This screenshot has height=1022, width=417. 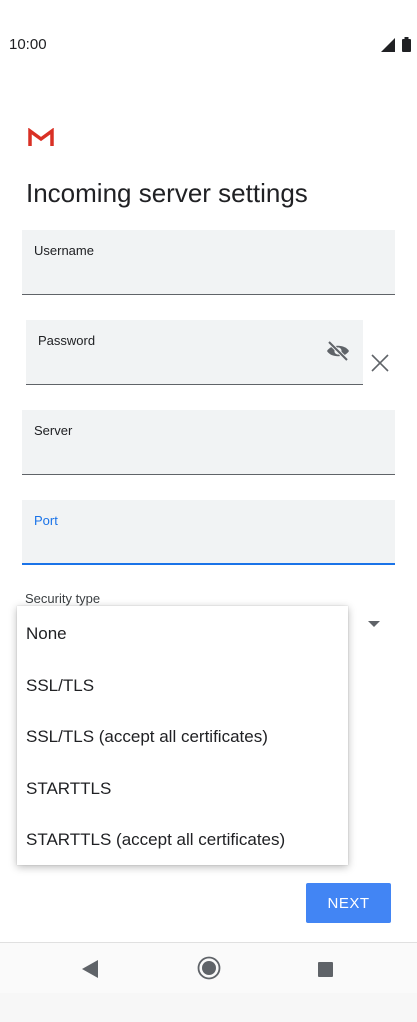 What do you see at coordinates (348, 903) in the screenshot?
I see `next-button: NEXT` at bounding box center [348, 903].